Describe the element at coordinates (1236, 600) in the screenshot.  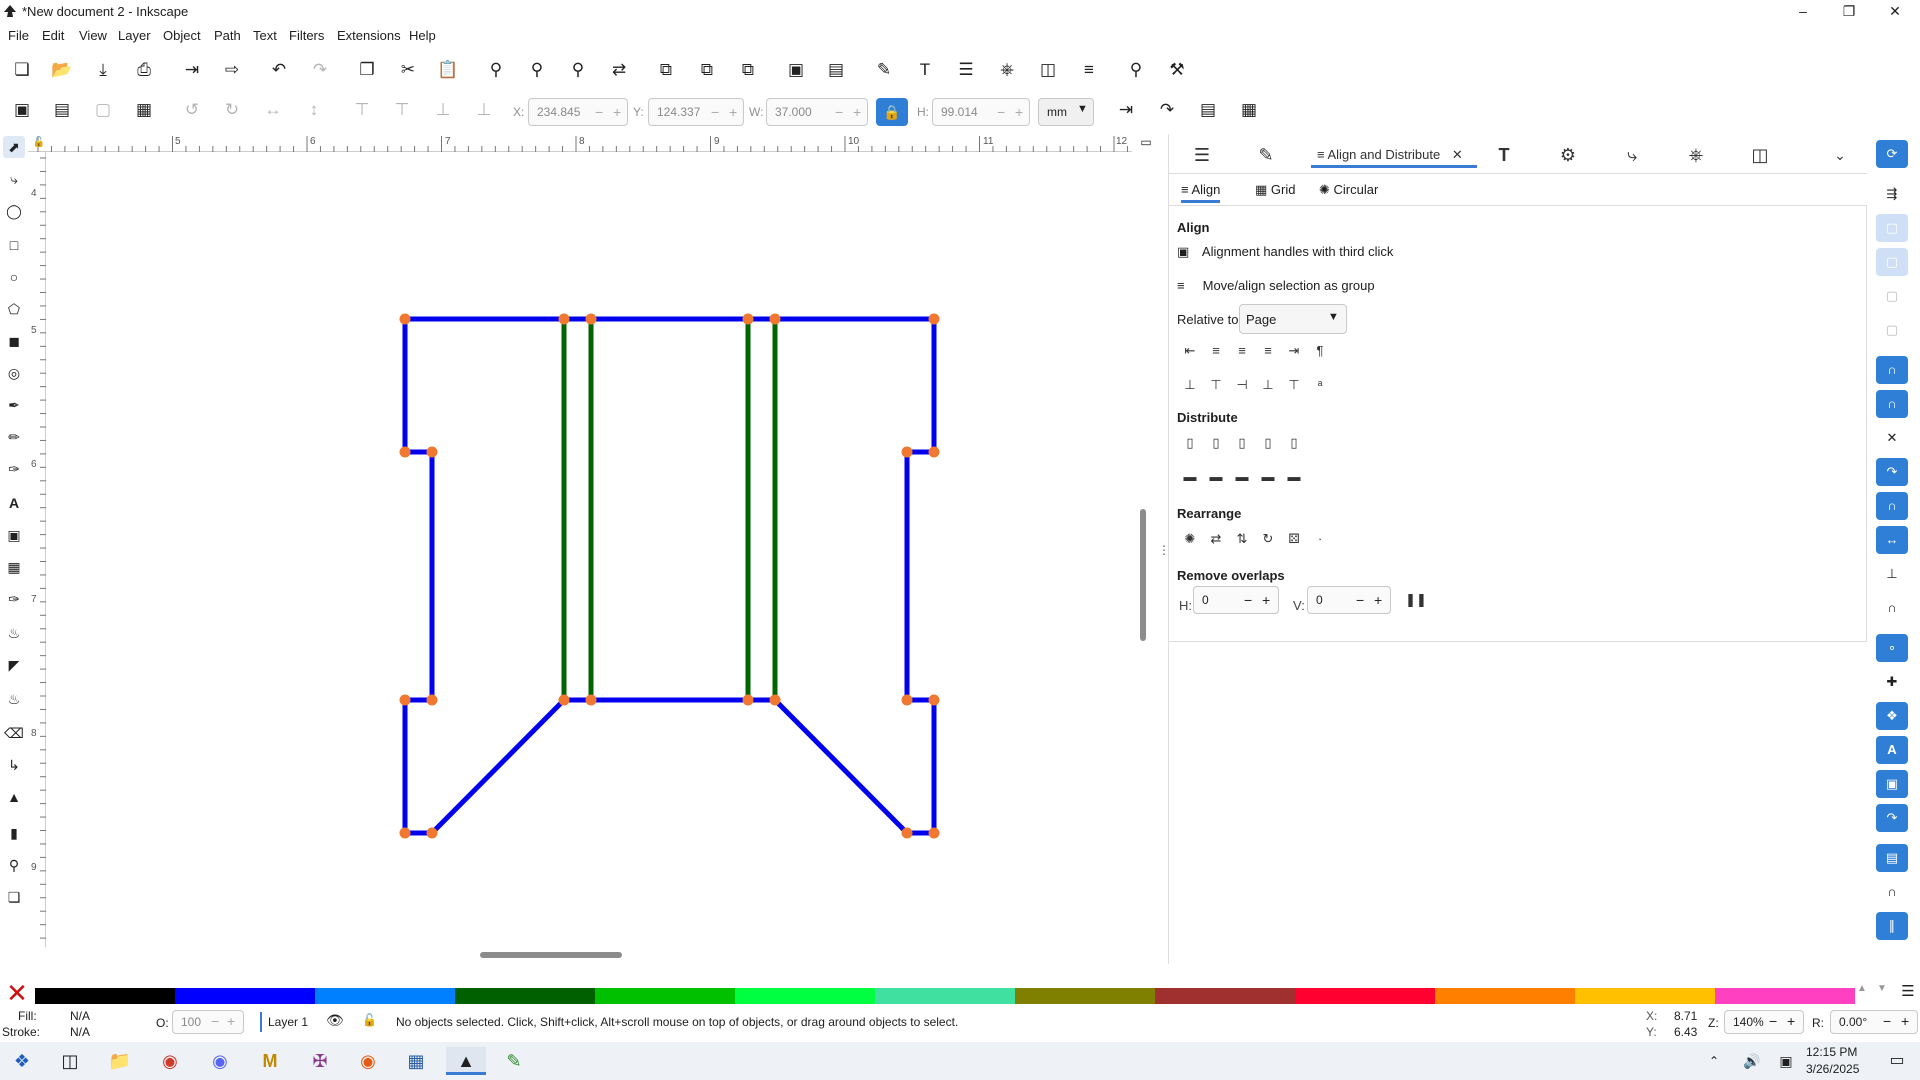
I see `overlap-h-field: 0 − +` at that location.